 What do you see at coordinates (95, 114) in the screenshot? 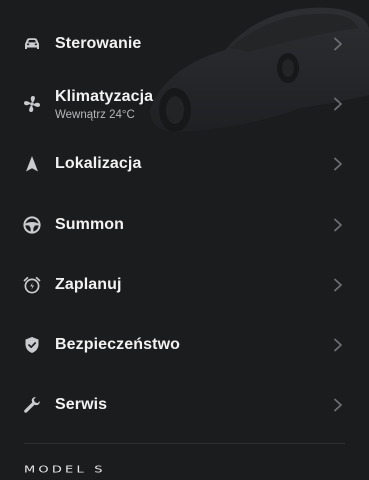
I see `climate-temperature-status: Wewnątrz 24°C` at bounding box center [95, 114].